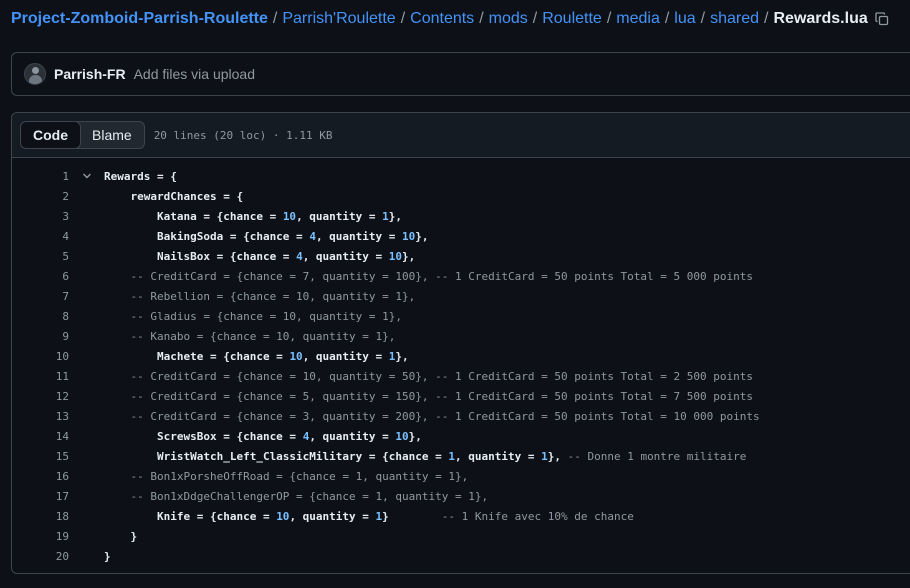  Describe the element at coordinates (40, 256) in the screenshot. I see `line-number: 5` at that location.